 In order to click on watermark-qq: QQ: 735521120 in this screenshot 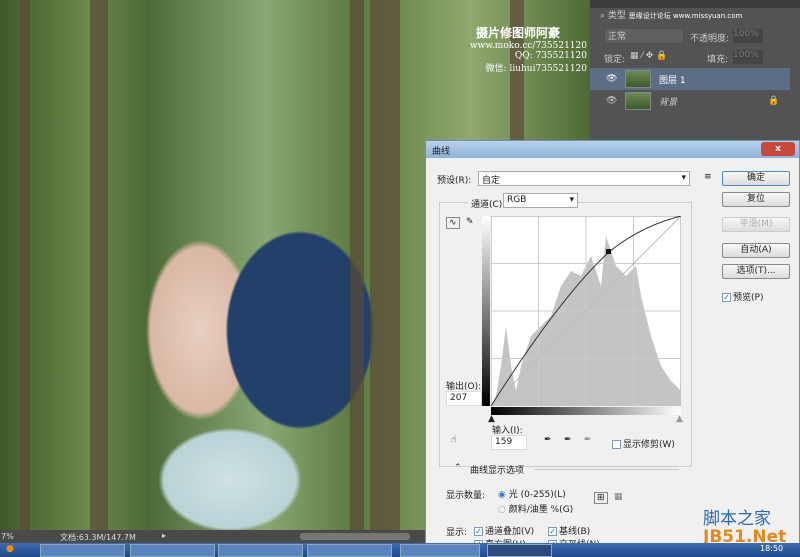, I will do `click(550, 56)`.